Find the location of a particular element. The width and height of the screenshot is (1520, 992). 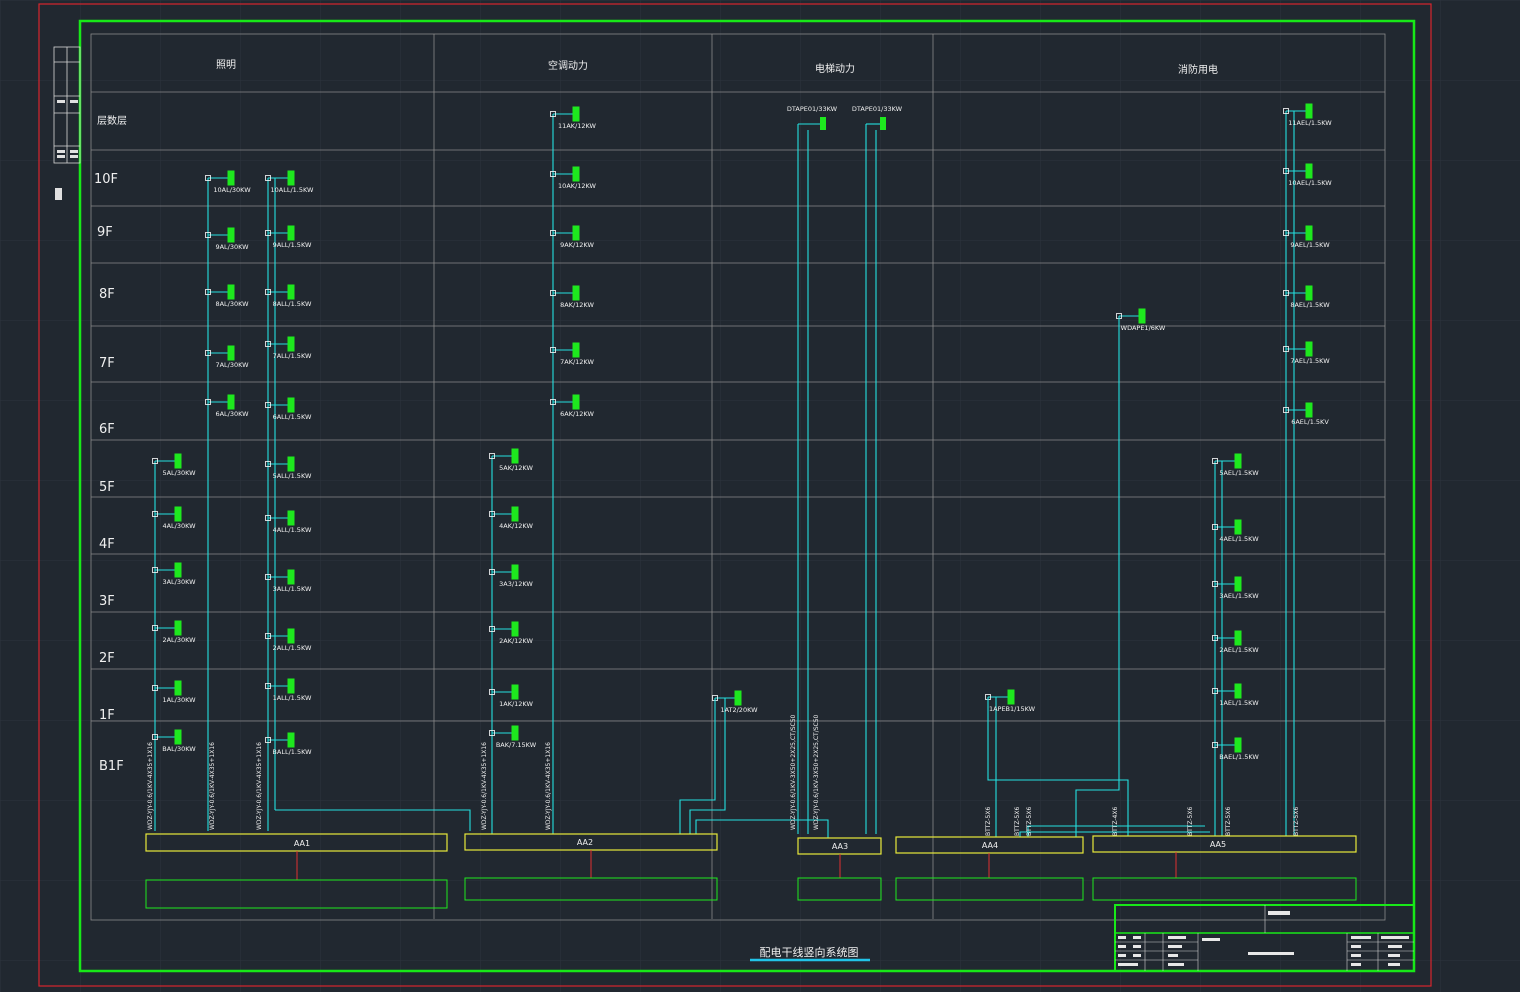

fire-cable-spec-label-5: BTTZ-5X6 is located at coordinates (1228, 821).